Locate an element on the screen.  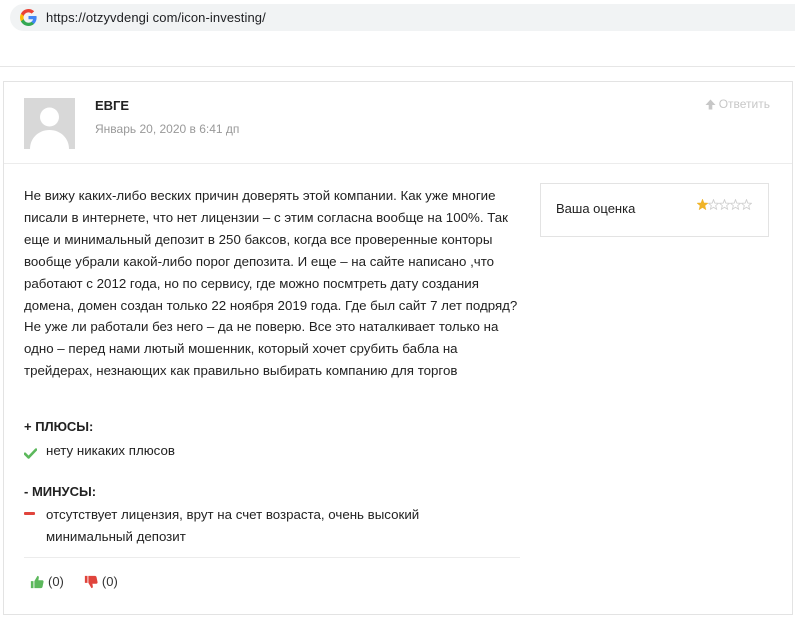
cons-title: - МИНУСЫ: is located at coordinates (60, 491).